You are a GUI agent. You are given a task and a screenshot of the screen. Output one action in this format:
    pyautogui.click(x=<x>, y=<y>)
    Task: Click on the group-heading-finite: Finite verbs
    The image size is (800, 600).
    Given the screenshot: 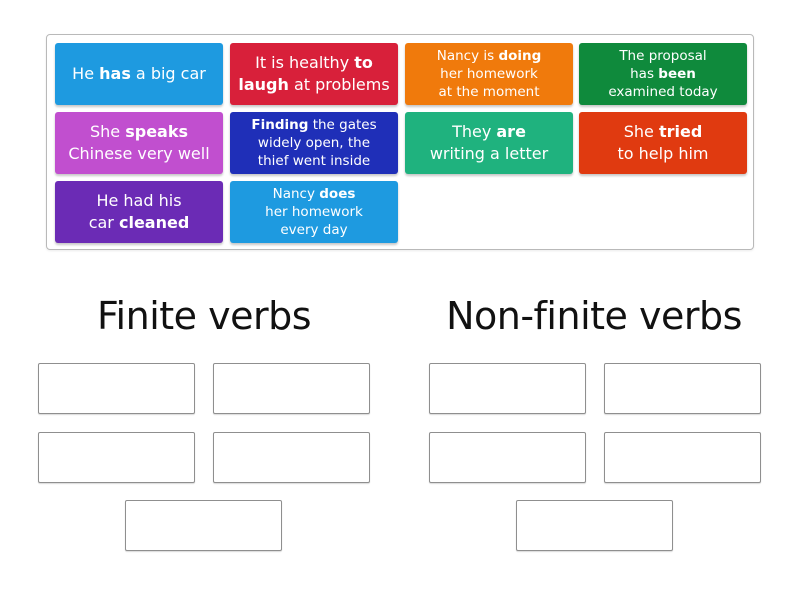 What is the action you would take?
    pyautogui.click(x=204, y=316)
    